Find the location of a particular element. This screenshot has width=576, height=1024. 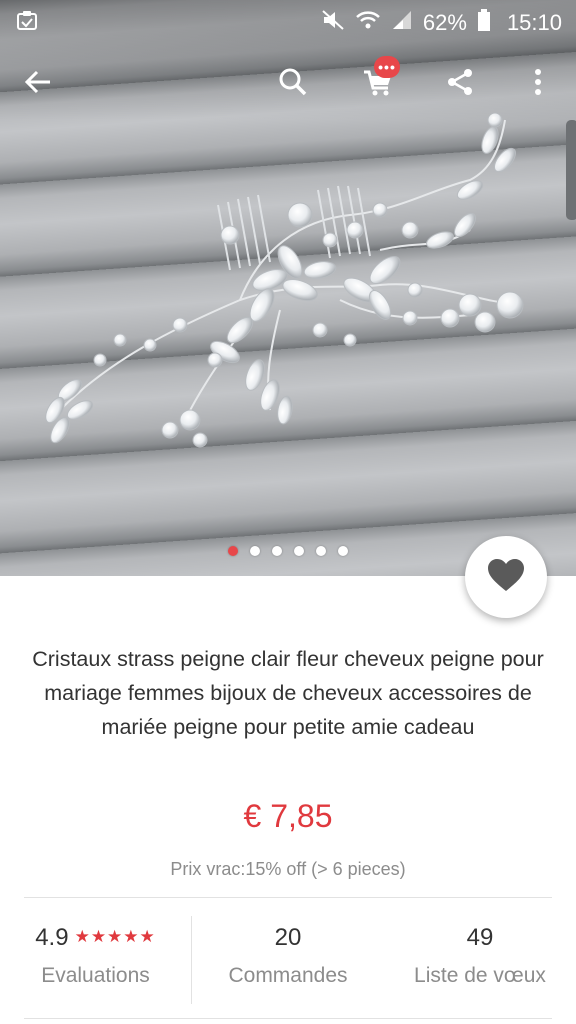

cart-badge: ••• is located at coordinates (387, 67).